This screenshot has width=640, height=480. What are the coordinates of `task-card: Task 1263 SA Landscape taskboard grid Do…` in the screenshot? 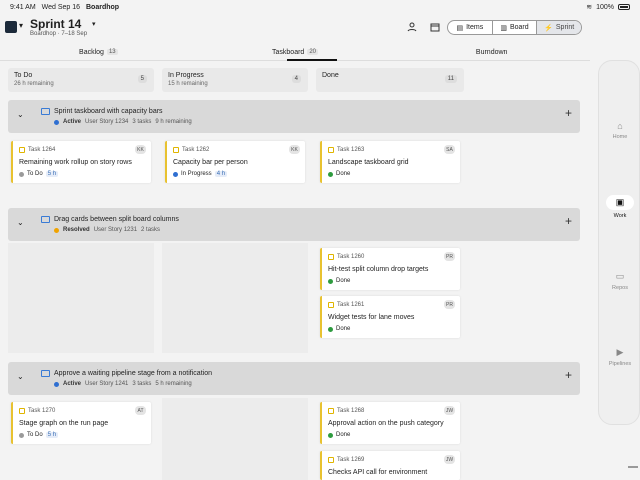 It's located at (390, 162).